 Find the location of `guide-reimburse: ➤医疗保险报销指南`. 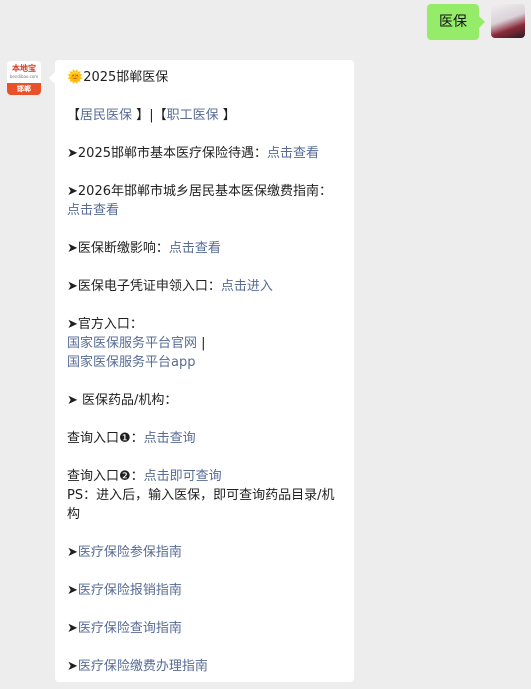

guide-reimburse: ➤医疗保险报销指南 is located at coordinates (204, 590).